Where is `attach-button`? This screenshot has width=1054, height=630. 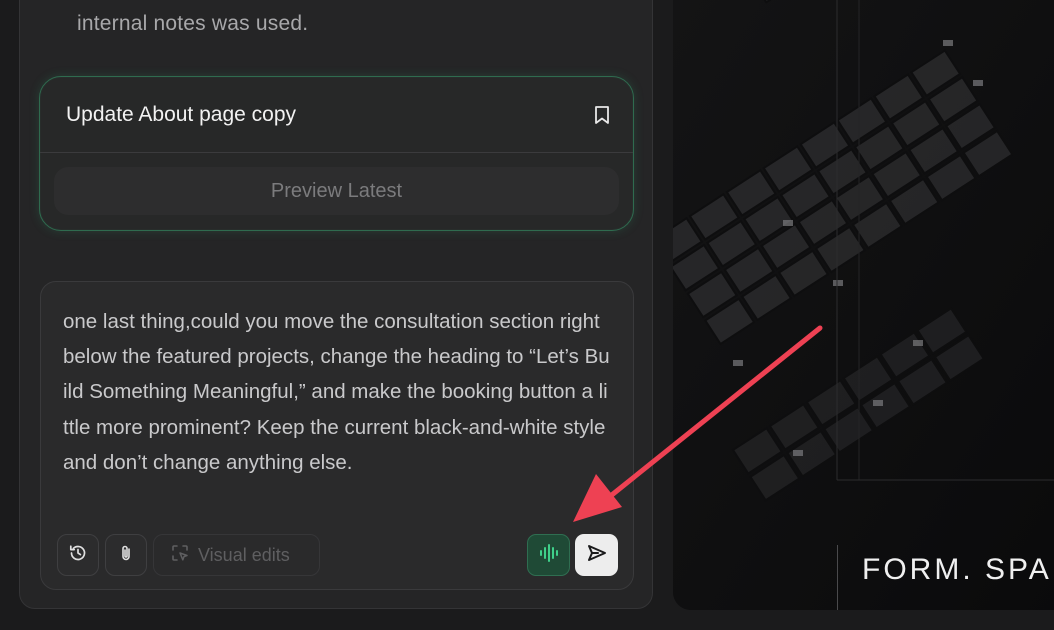
attach-button is located at coordinates (126, 555).